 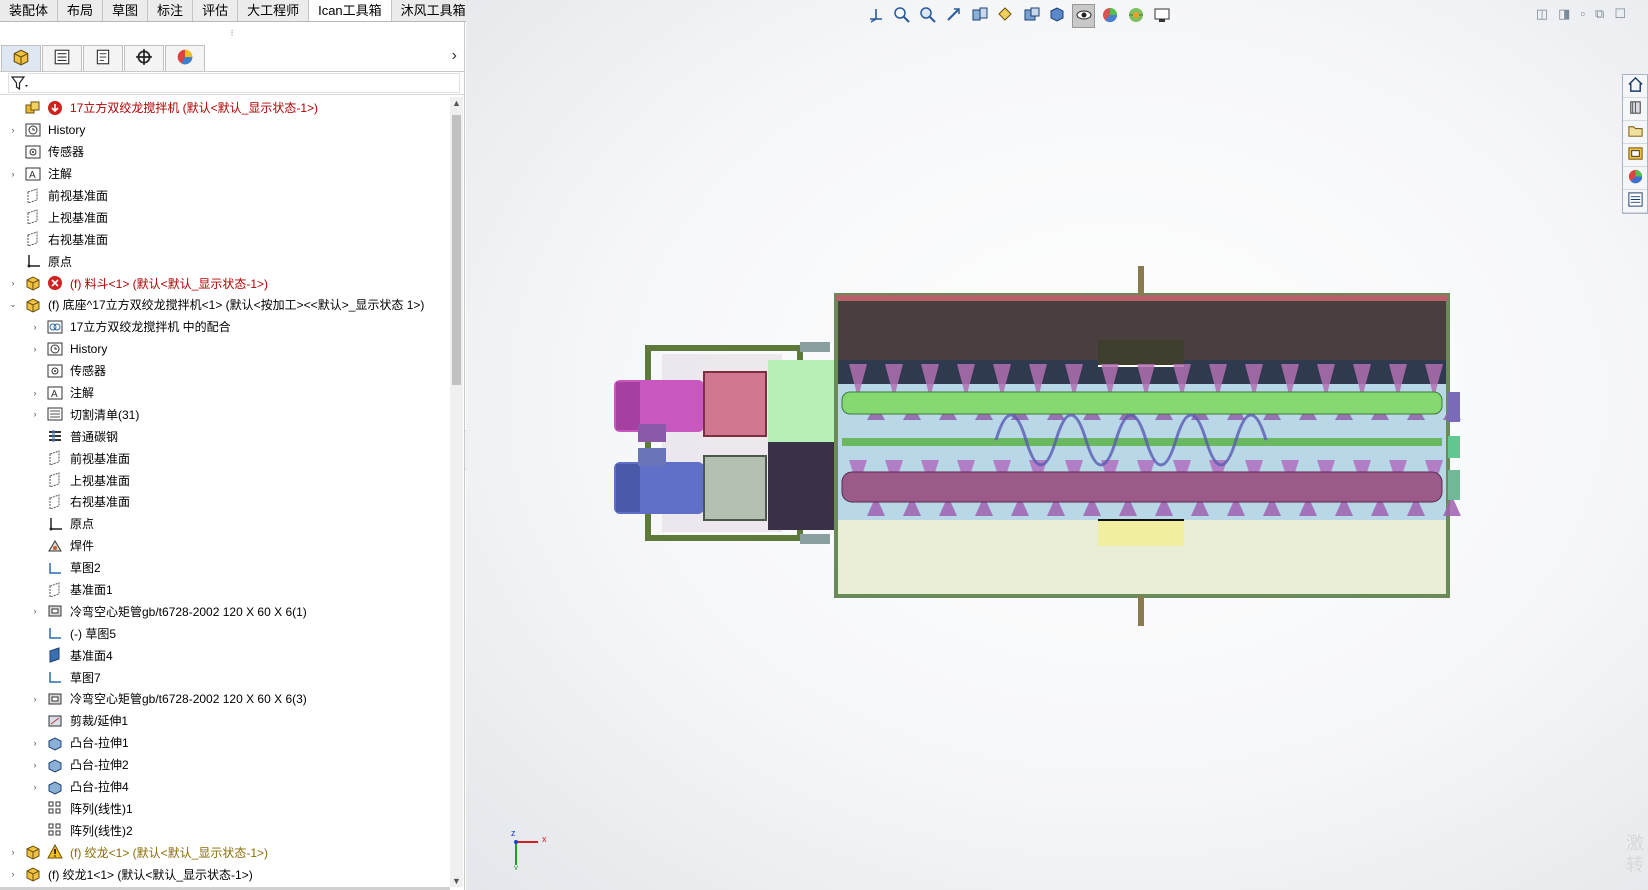 What do you see at coordinates (1083, 16) in the screenshot?
I see `hide-show-items-button` at bounding box center [1083, 16].